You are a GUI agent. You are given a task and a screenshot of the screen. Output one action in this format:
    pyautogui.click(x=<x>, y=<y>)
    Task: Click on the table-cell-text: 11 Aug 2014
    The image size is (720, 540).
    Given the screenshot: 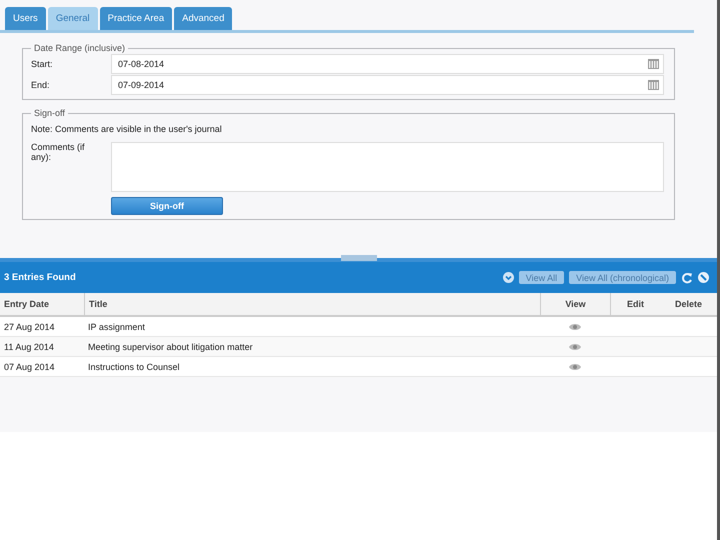 What is the action you would take?
    pyautogui.click(x=29, y=347)
    